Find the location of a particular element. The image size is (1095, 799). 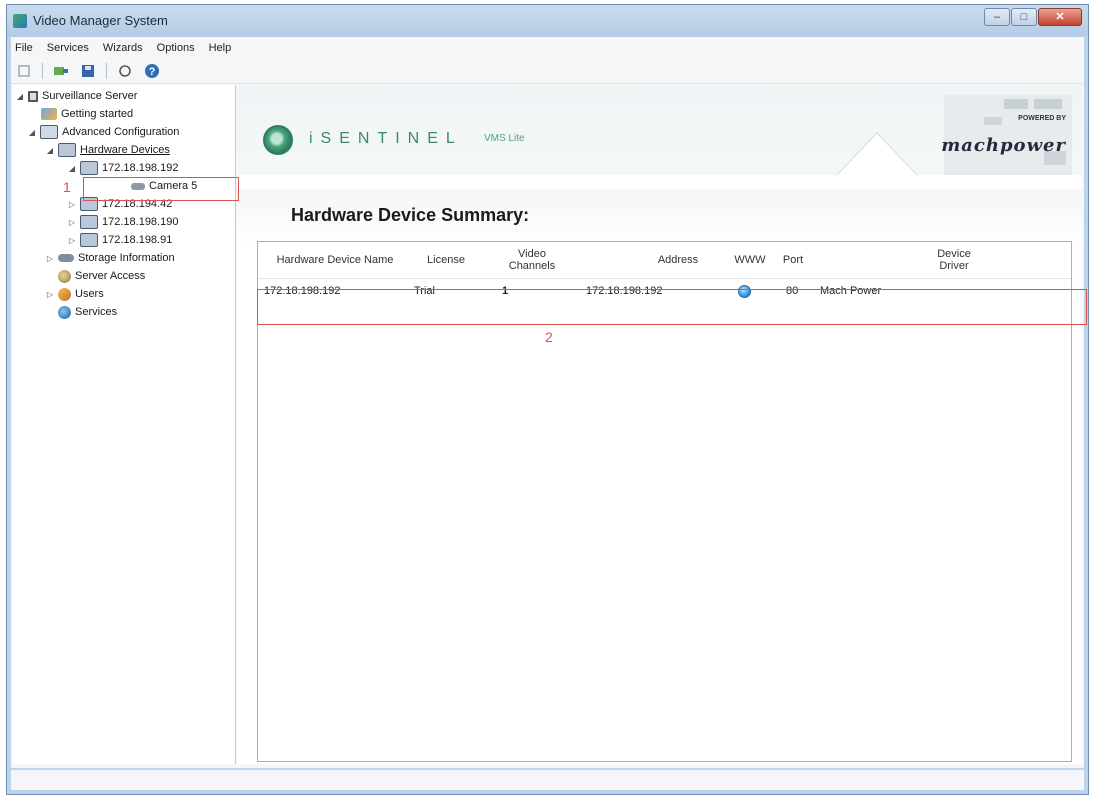

tree-node-device: ▷ 172.18.198.91 is located at coordinates (119, 240).